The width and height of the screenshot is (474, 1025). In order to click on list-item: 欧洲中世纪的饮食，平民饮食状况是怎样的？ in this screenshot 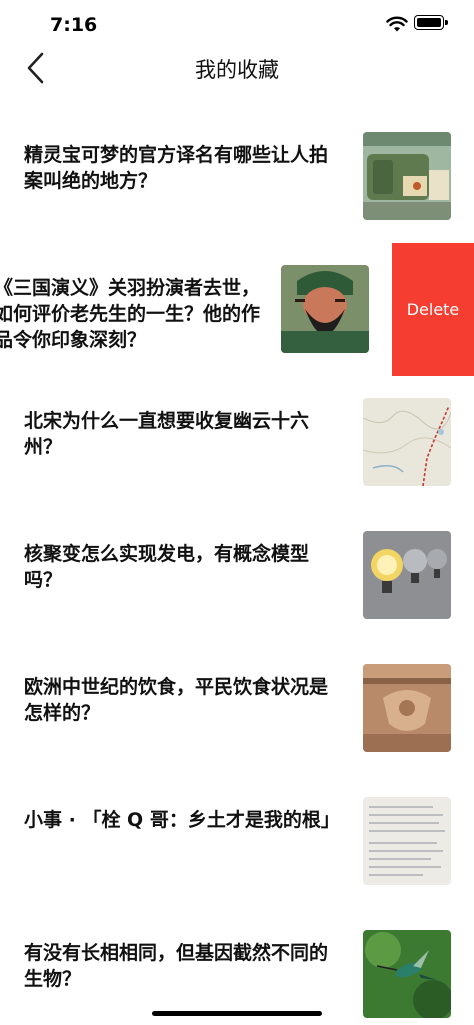, I will do `click(237, 697)`.